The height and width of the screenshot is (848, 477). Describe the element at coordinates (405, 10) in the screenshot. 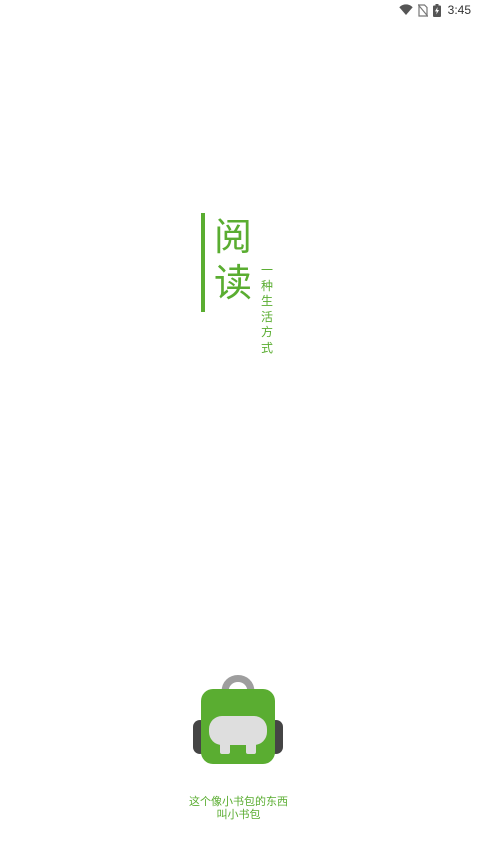

I see `wifi-icon` at that location.